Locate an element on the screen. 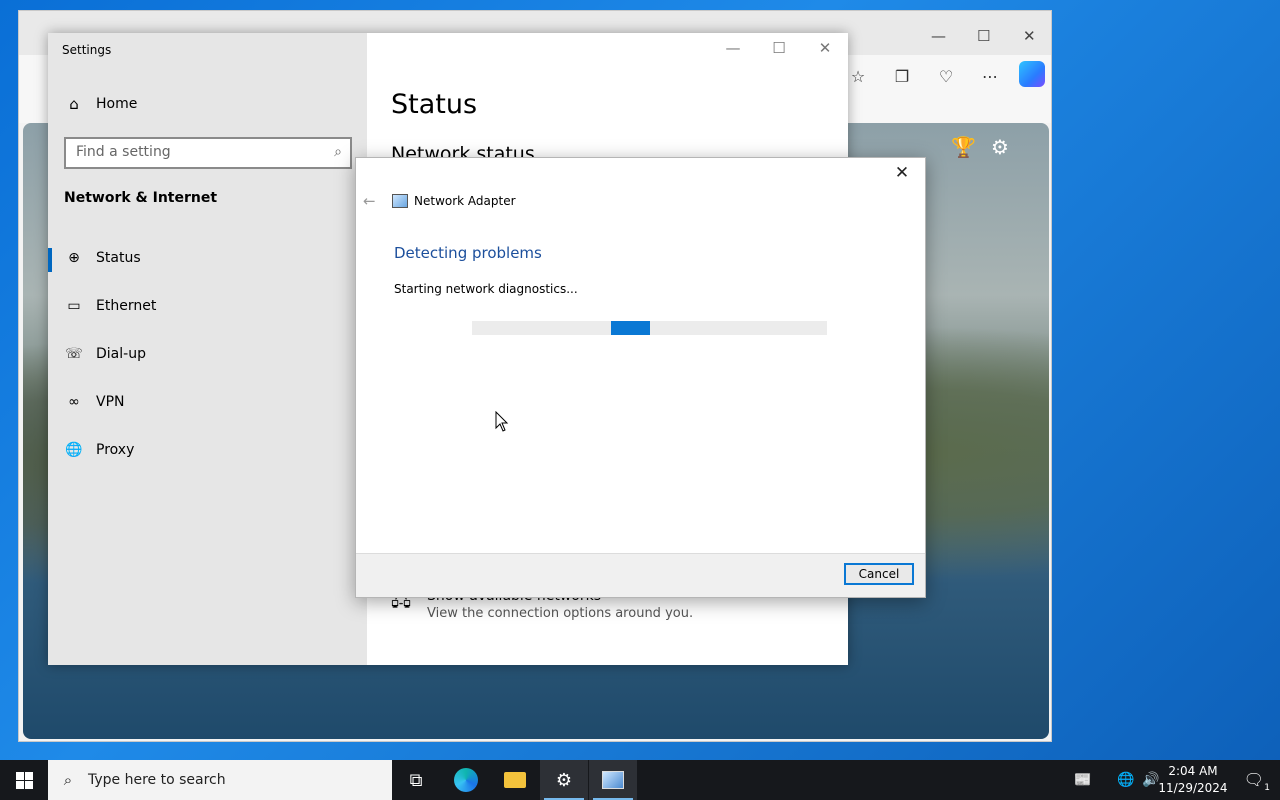  network-globe-icon: 🌐 is located at coordinates (1126, 780).